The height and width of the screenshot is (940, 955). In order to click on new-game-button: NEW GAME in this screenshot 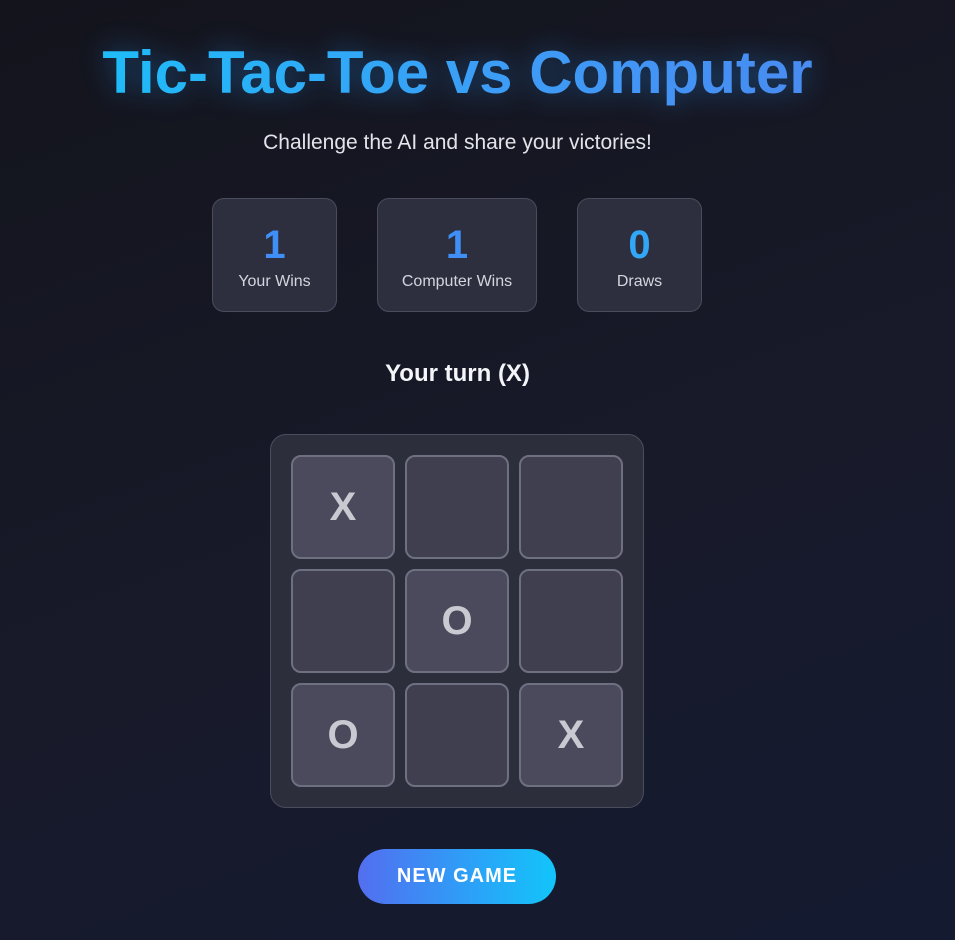, I will do `click(457, 876)`.